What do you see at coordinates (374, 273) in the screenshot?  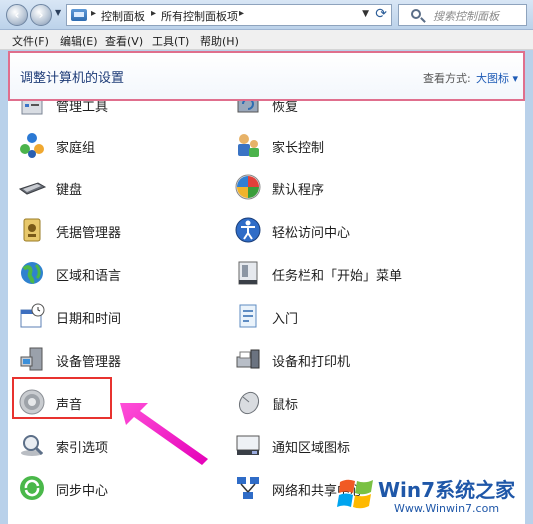 I see `item-taskbar-start-menu: 任务栏和「开始」菜单` at bounding box center [374, 273].